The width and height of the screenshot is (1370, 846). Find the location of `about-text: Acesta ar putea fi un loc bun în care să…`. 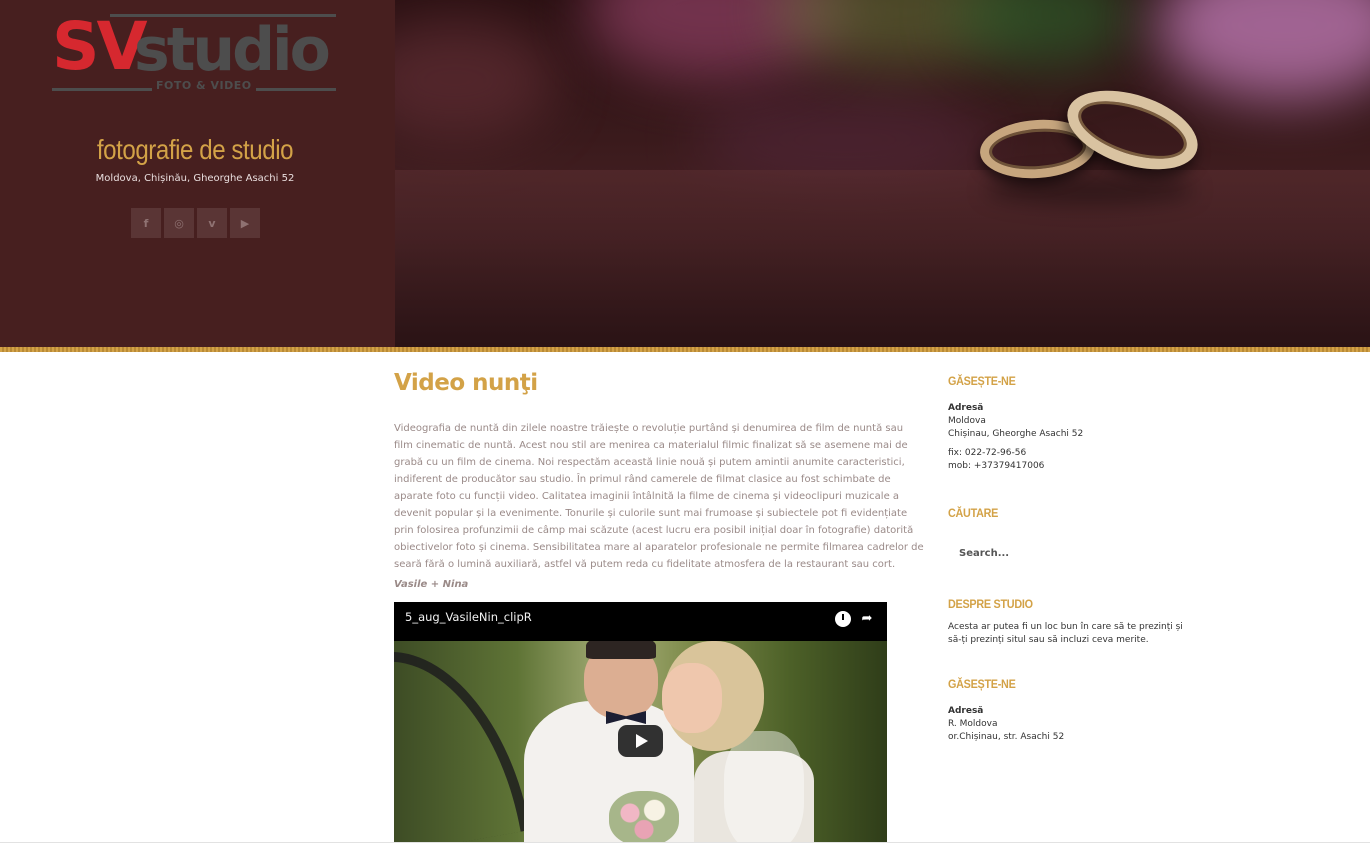

about-text: Acesta ar putea fi un loc bun în care să… is located at coordinates (1065, 633).